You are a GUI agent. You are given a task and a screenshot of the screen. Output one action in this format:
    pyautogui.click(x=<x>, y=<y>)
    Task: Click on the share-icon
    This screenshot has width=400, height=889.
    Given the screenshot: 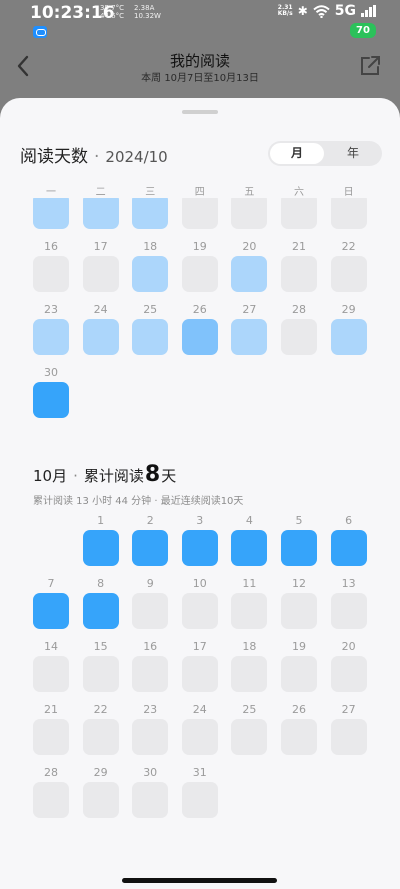 What is the action you would take?
    pyautogui.click(x=370, y=66)
    